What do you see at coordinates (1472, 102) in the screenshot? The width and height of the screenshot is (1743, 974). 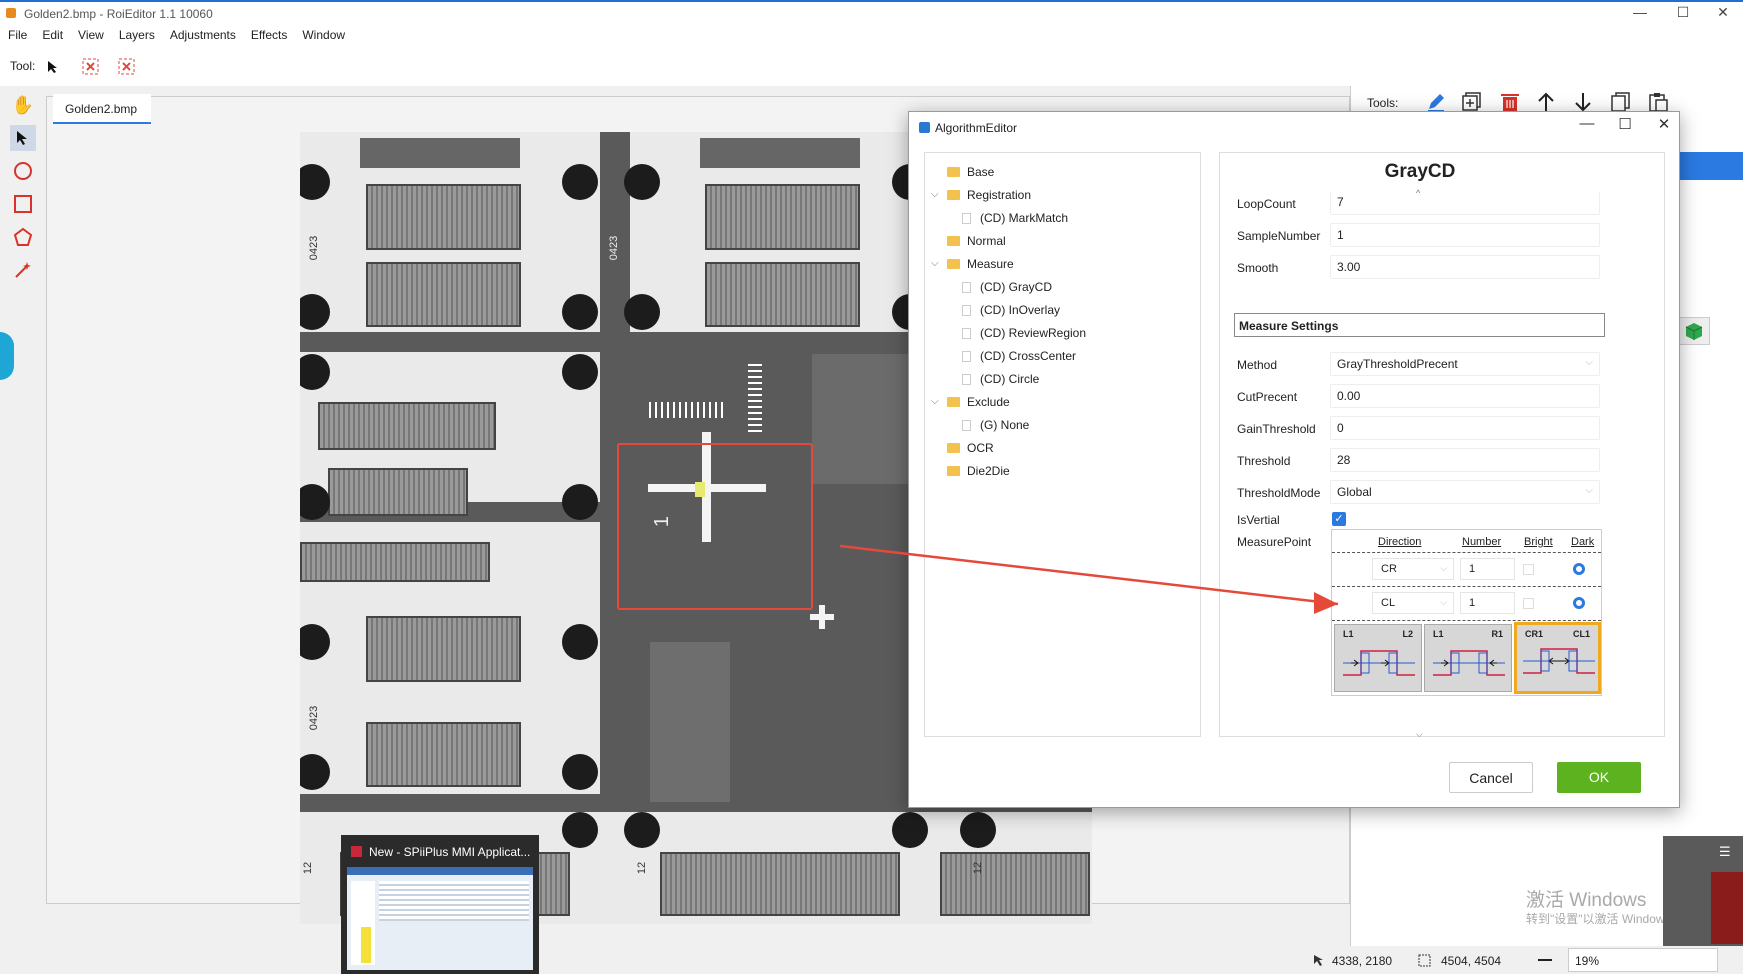 I see `add-layer-icon` at bounding box center [1472, 102].